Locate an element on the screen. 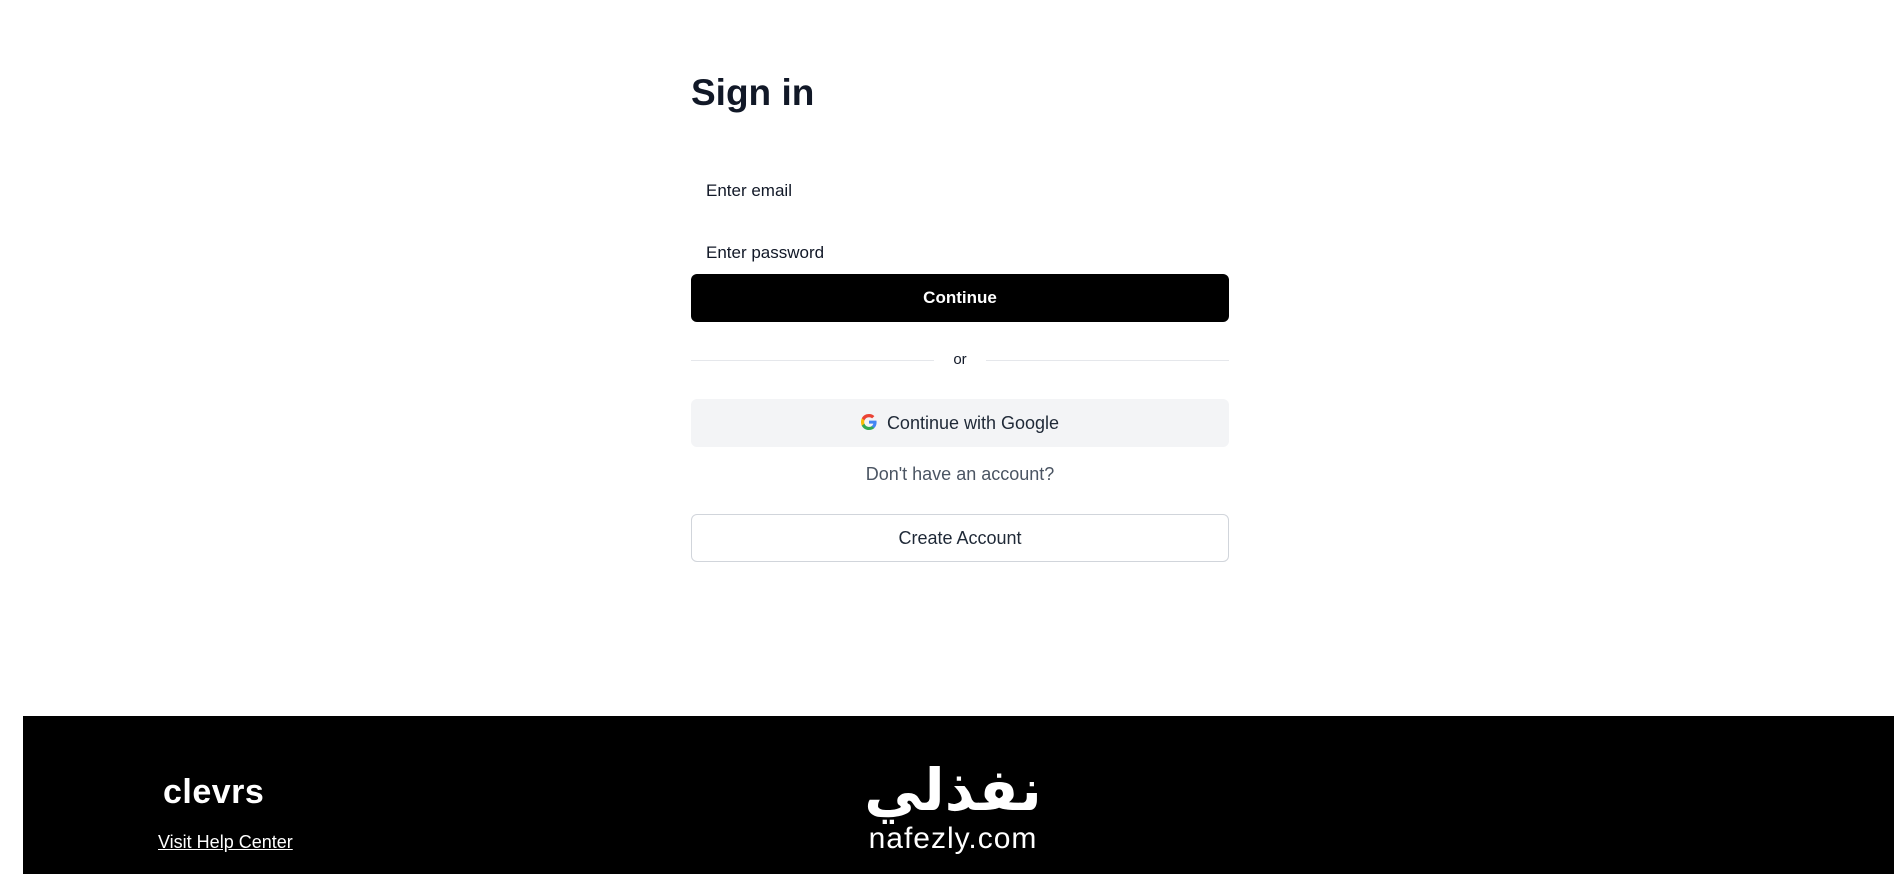 Image resolution: width=1894 pixels, height=874 pixels. page-title: Sign in is located at coordinates (753, 92).